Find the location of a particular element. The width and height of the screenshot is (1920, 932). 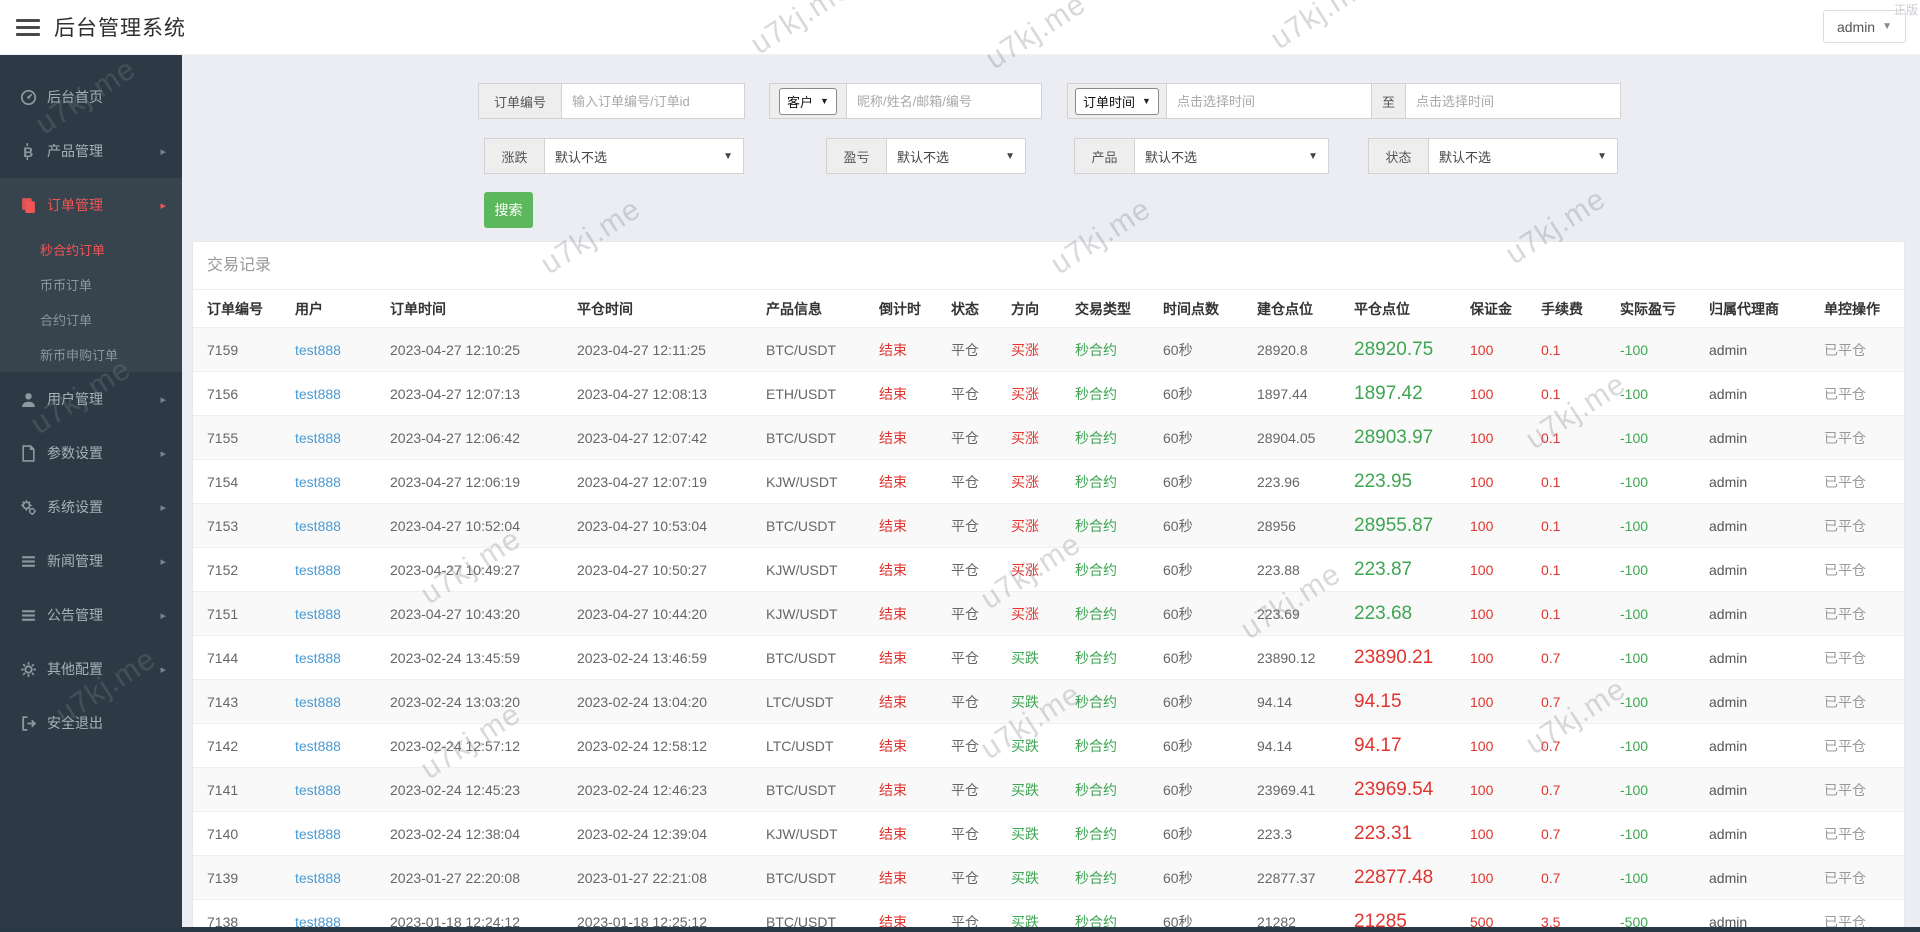

sidebar-submenu: 秒合约订单 币币订单 合约订单 新币申购订单 is located at coordinates (91, 302).